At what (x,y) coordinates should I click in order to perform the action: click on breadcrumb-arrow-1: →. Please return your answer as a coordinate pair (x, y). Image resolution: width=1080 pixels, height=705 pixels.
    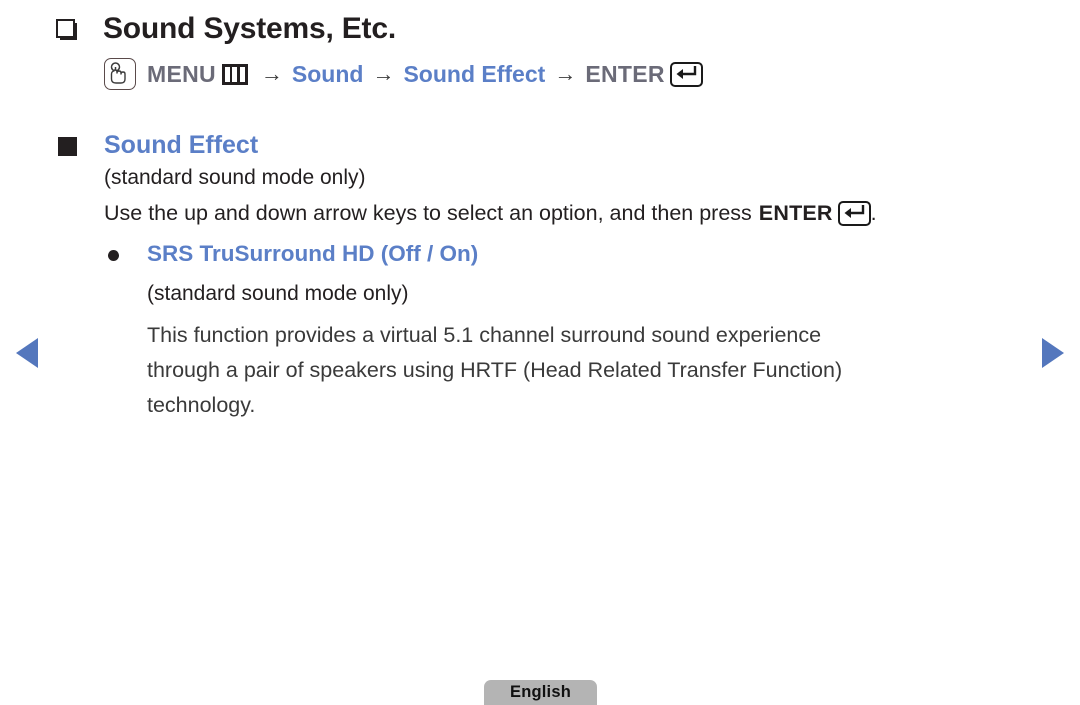
    Looking at the image, I should click on (271, 73).